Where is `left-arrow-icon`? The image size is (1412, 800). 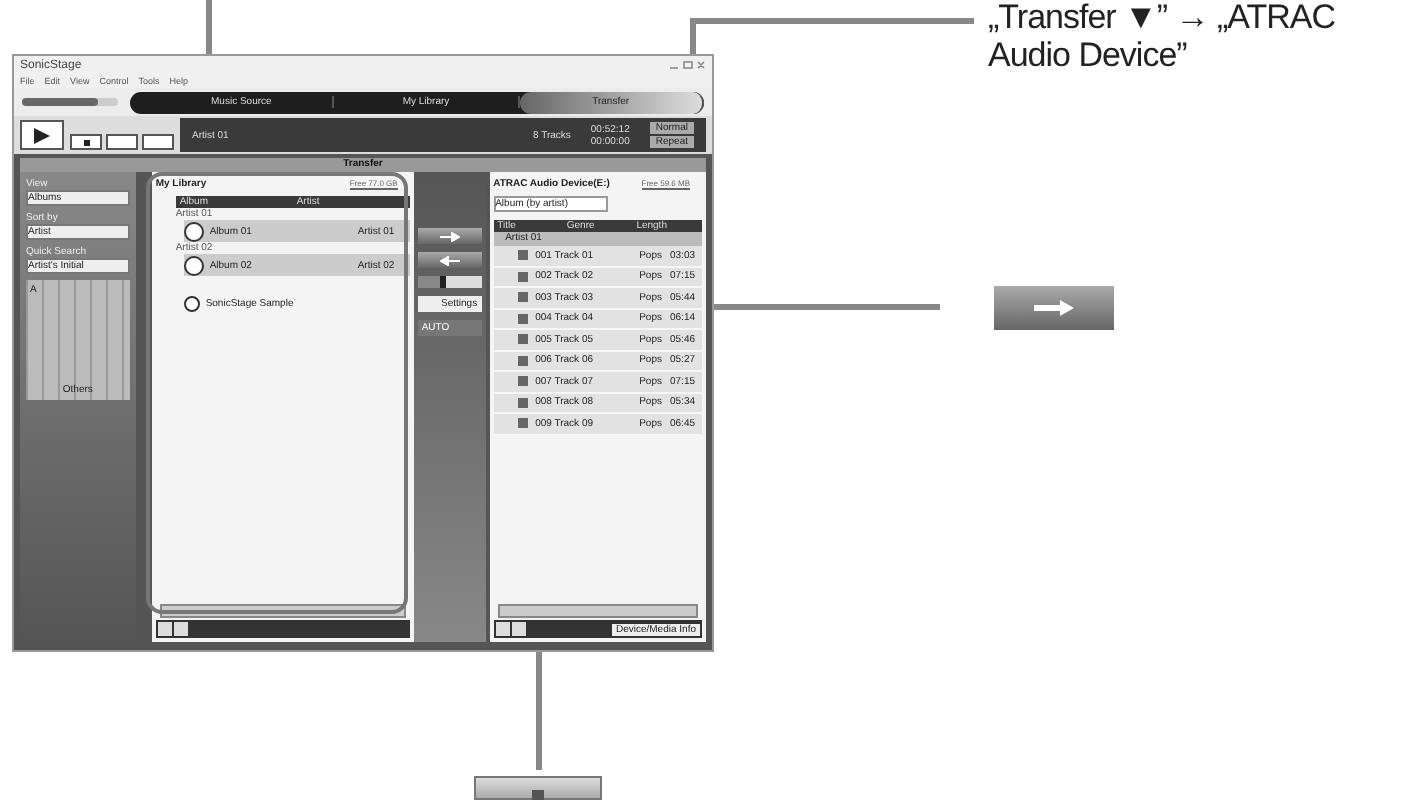
left-arrow-icon is located at coordinates (449, 260).